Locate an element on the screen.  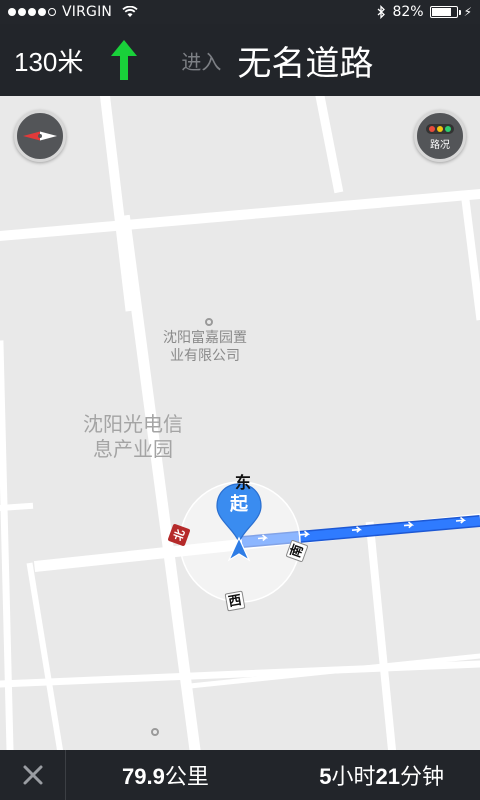
poi-marker is located at coordinates (209, 322).